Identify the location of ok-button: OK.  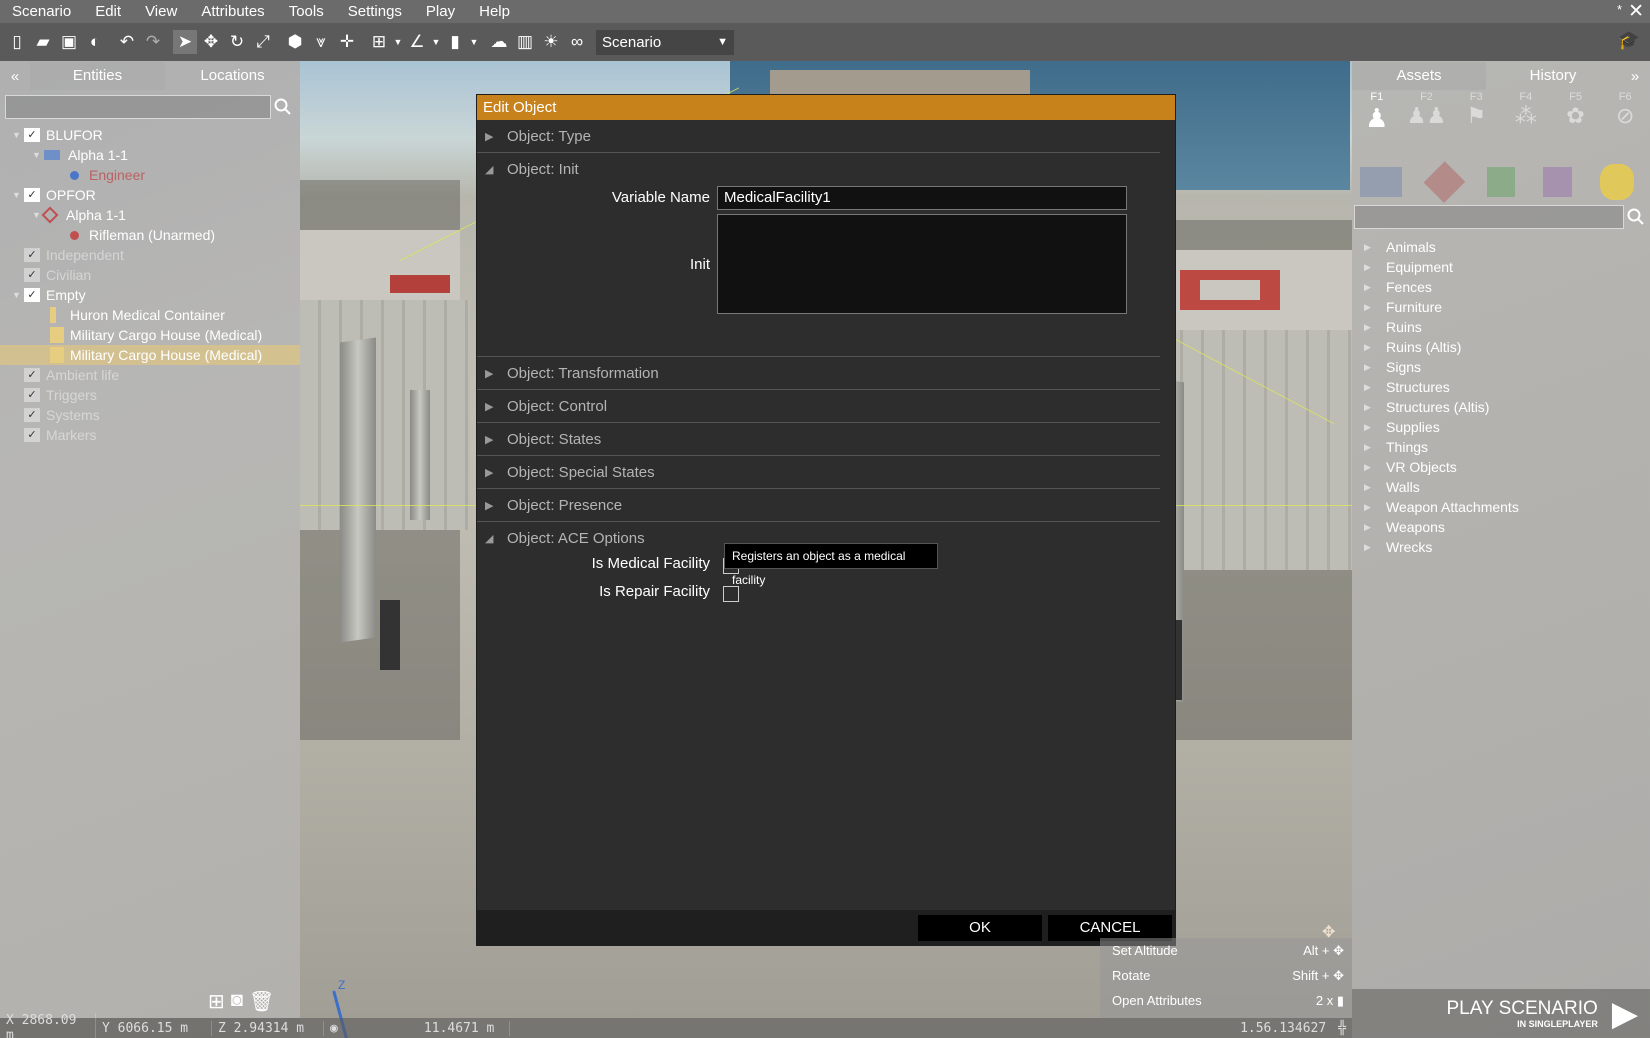
(980, 928).